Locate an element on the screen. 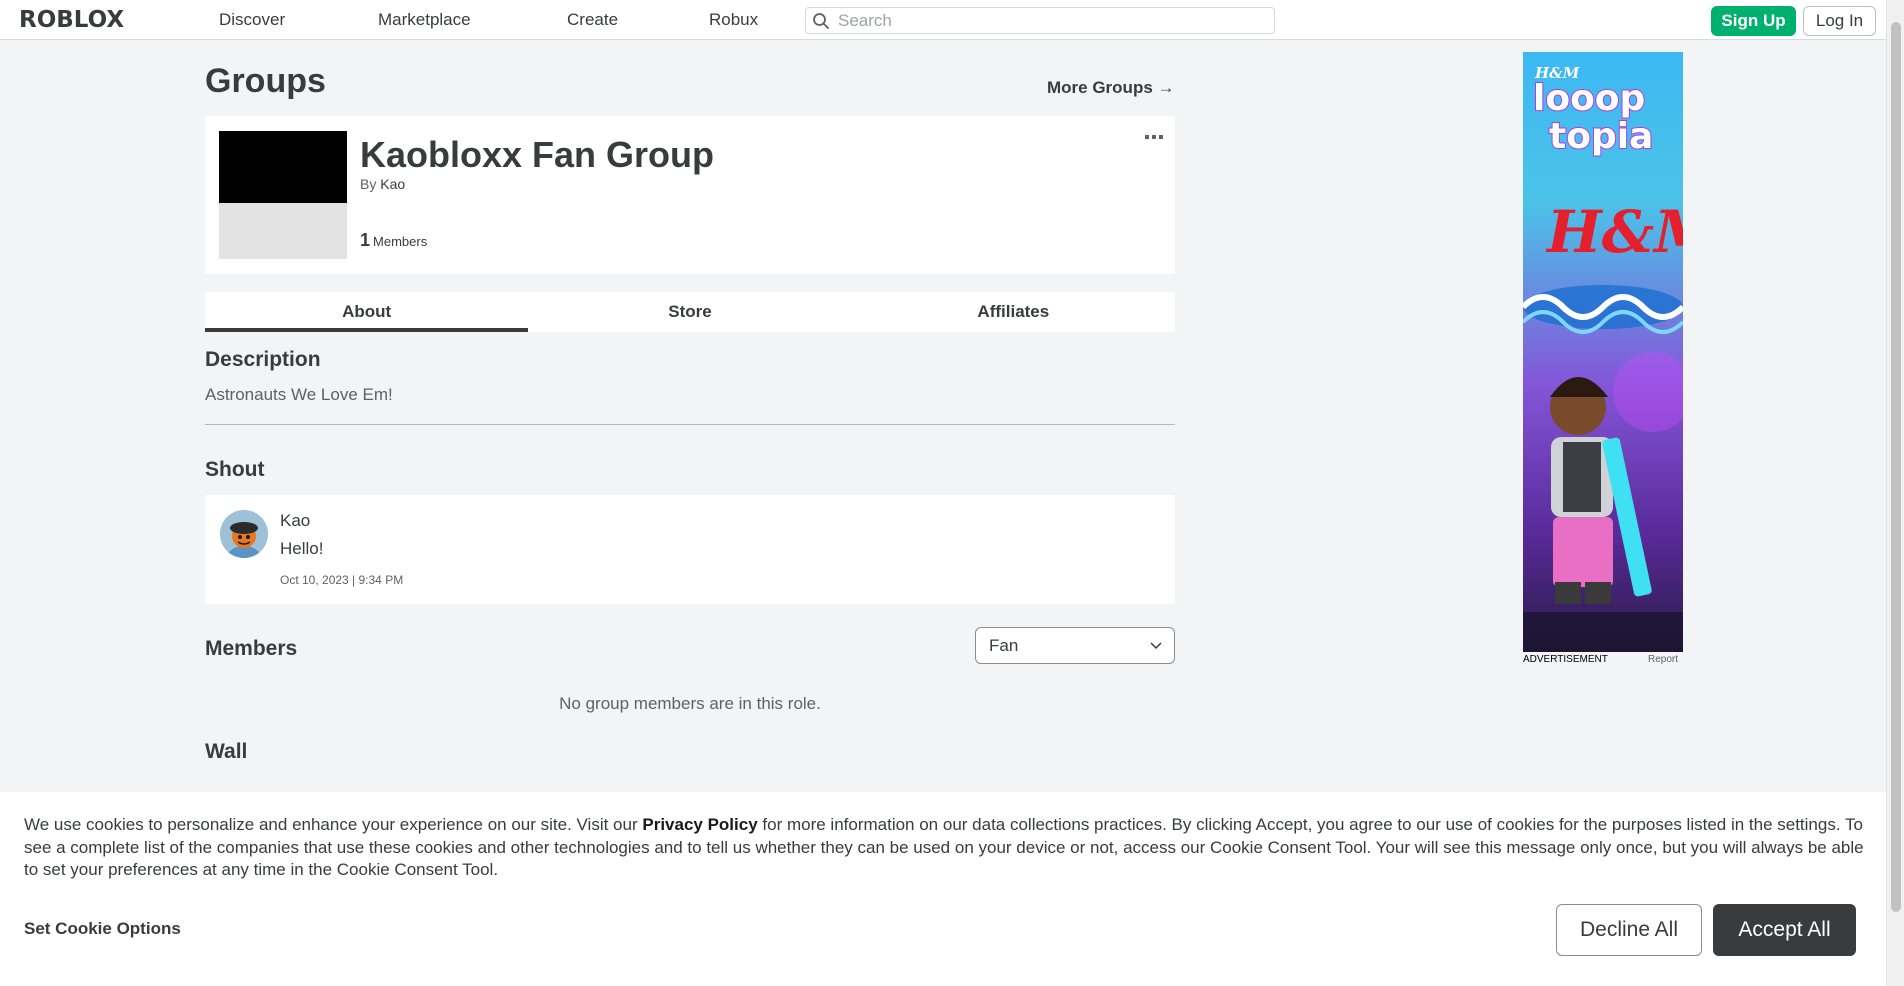 The image size is (1904, 986). more-groups-label: More Groups is located at coordinates (1100, 87).